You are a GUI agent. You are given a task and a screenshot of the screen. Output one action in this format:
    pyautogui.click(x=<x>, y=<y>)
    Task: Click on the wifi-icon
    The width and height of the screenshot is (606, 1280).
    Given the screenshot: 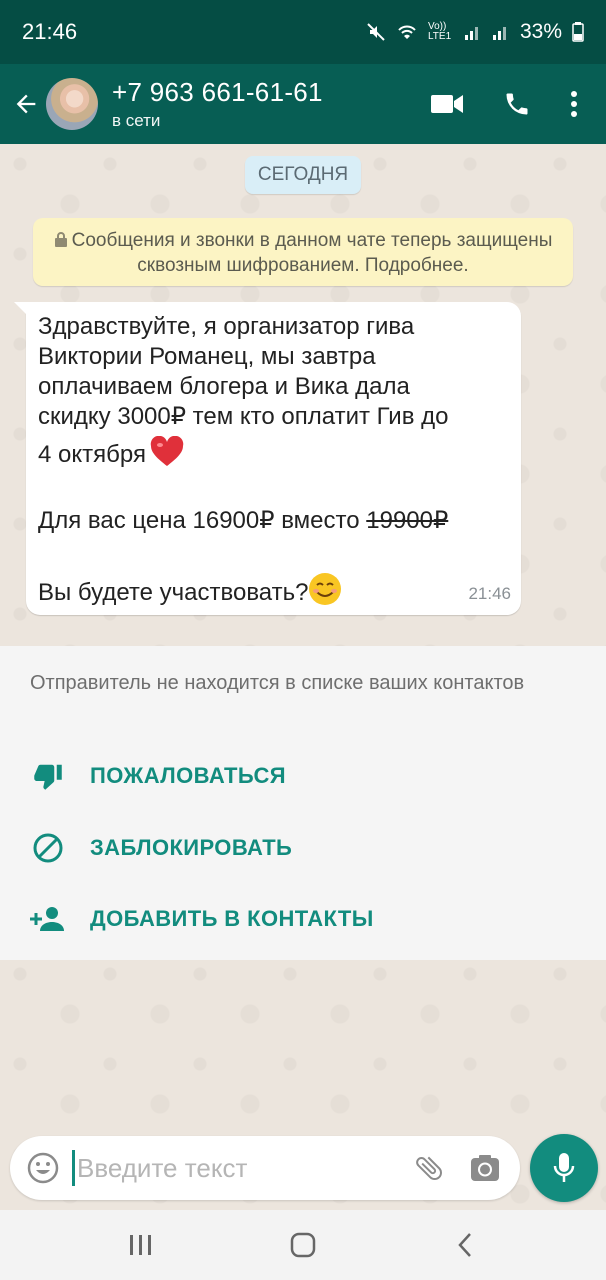 What is the action you would take?
    pyautogui.click(x=407, y=32)
    